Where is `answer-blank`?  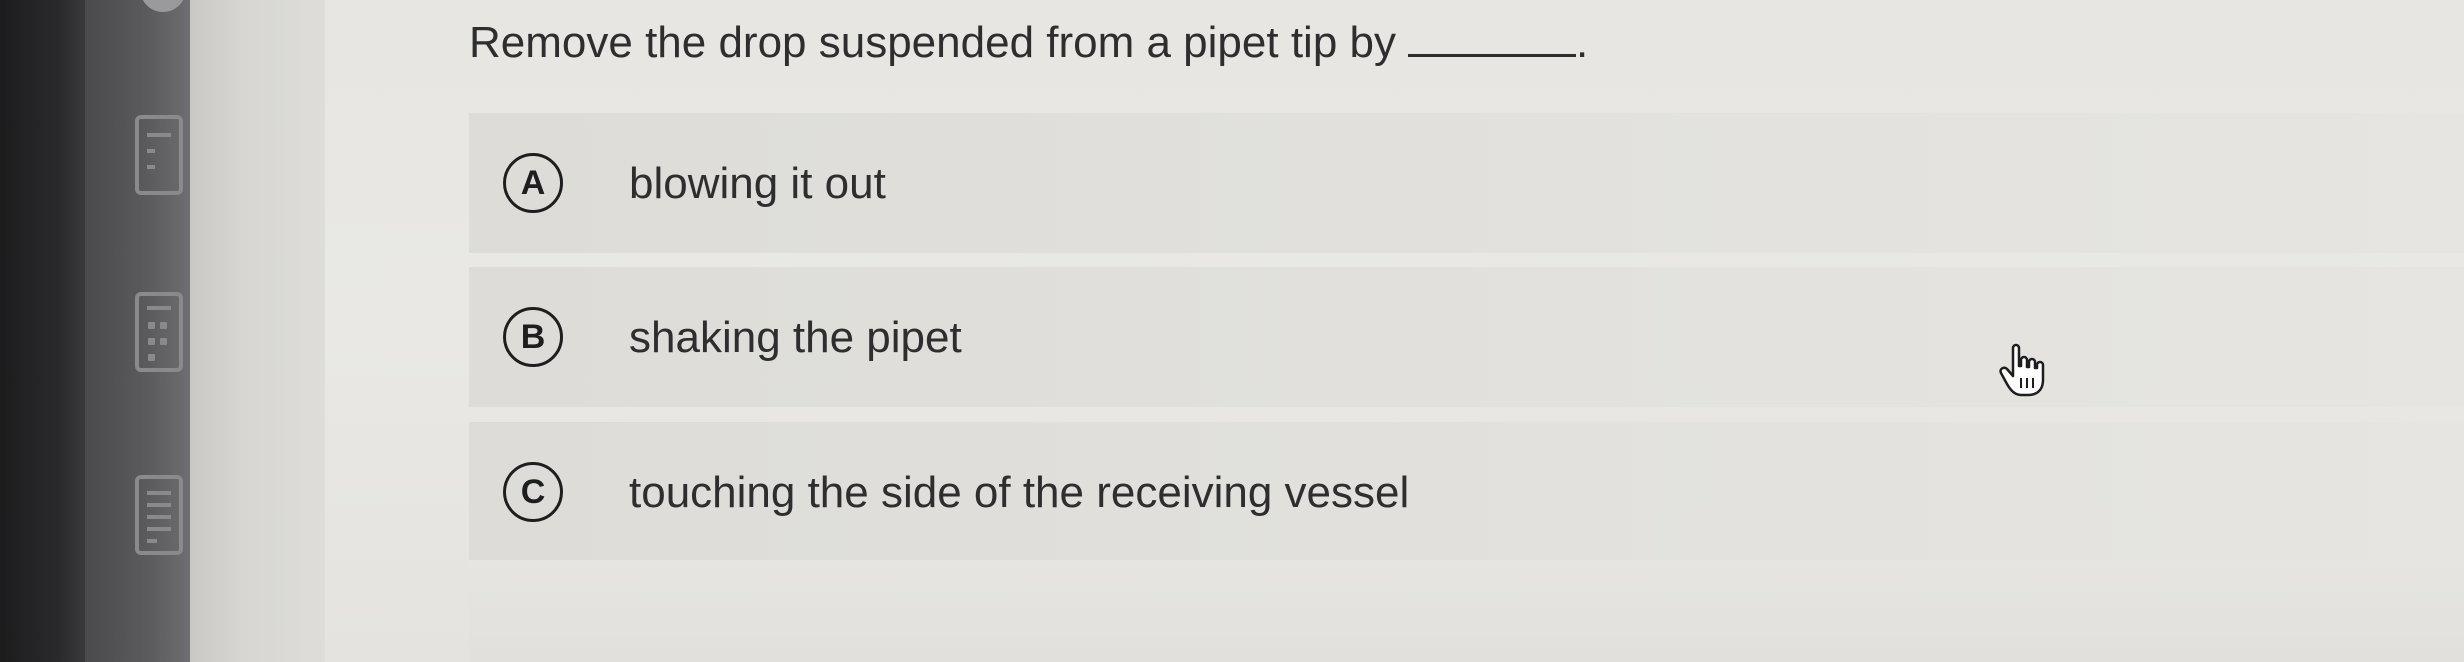
answer-blank is located at coordinates (1492, 40).